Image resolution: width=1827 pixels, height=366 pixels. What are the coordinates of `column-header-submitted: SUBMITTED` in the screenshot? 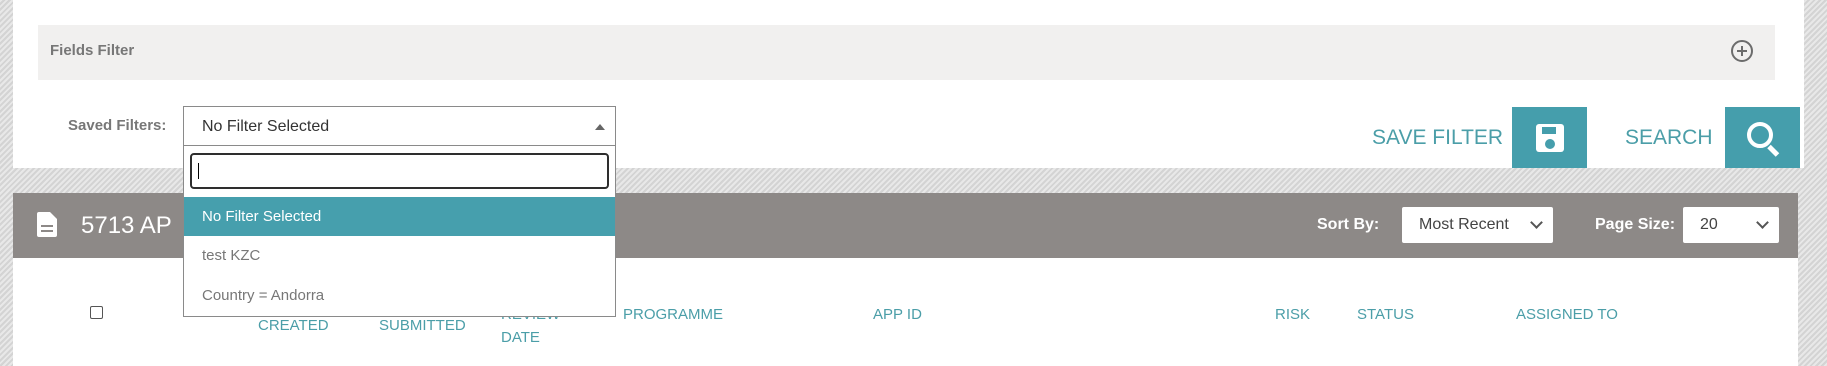 It's located at (422, 326).